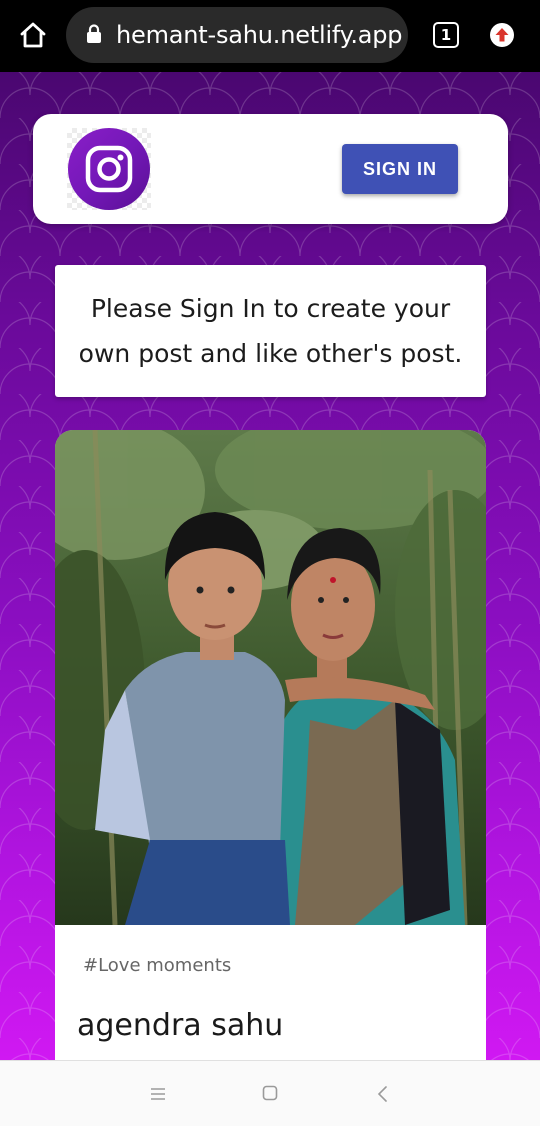 The image size is (540, 1126). I want to click on menu-icon, so click(158, 1094).